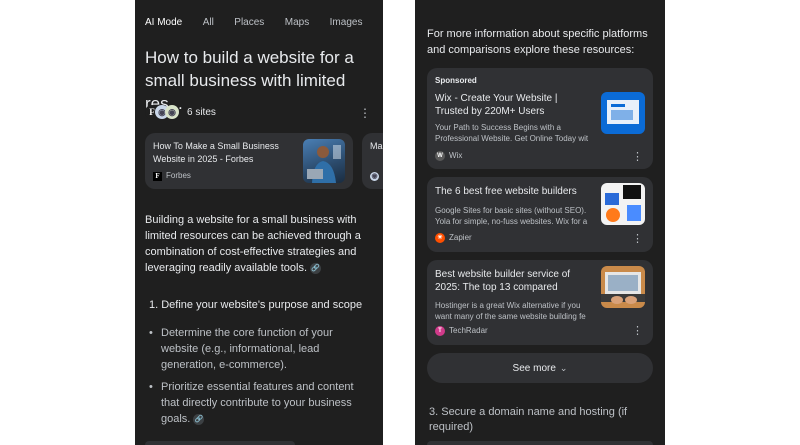 The width and height of the screenshot is (800, 445). What do you see at coordinates (448, 156) in the screenshot?
I see `result-source: W Wix` at bounding box center [448, 156].